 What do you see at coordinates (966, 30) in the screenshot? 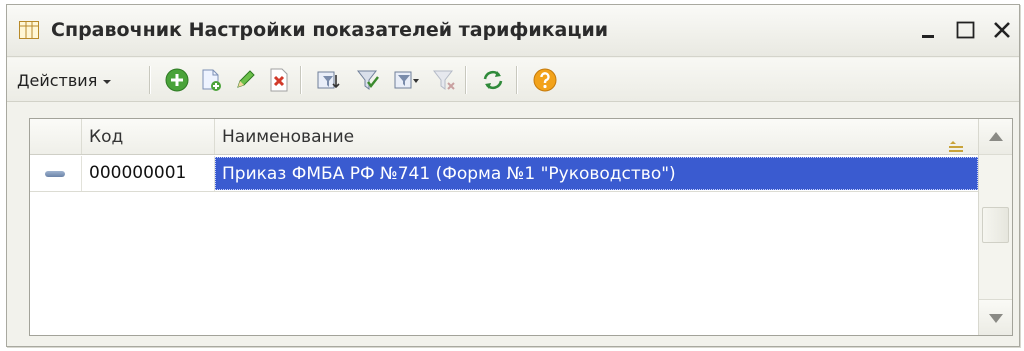
I see `maximize-button` at bounding box center [966, 30].